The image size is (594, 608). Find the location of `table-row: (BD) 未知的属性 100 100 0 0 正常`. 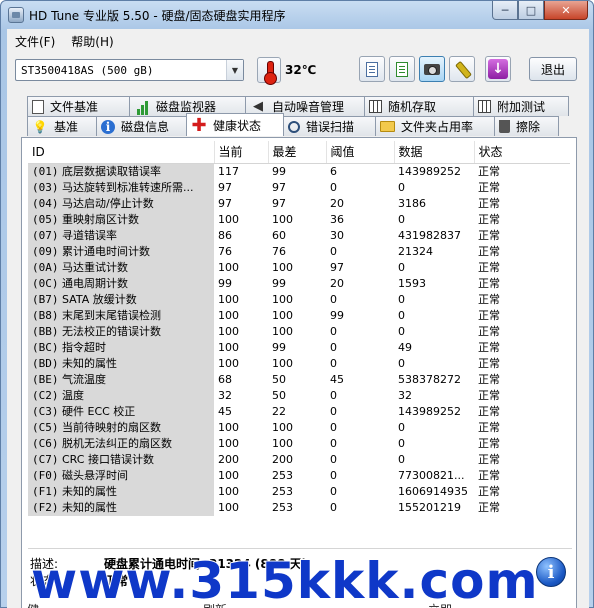

table-row: (BD) 未知的属性 100 100 0 0 正常 is located at coordinates (299, 363).